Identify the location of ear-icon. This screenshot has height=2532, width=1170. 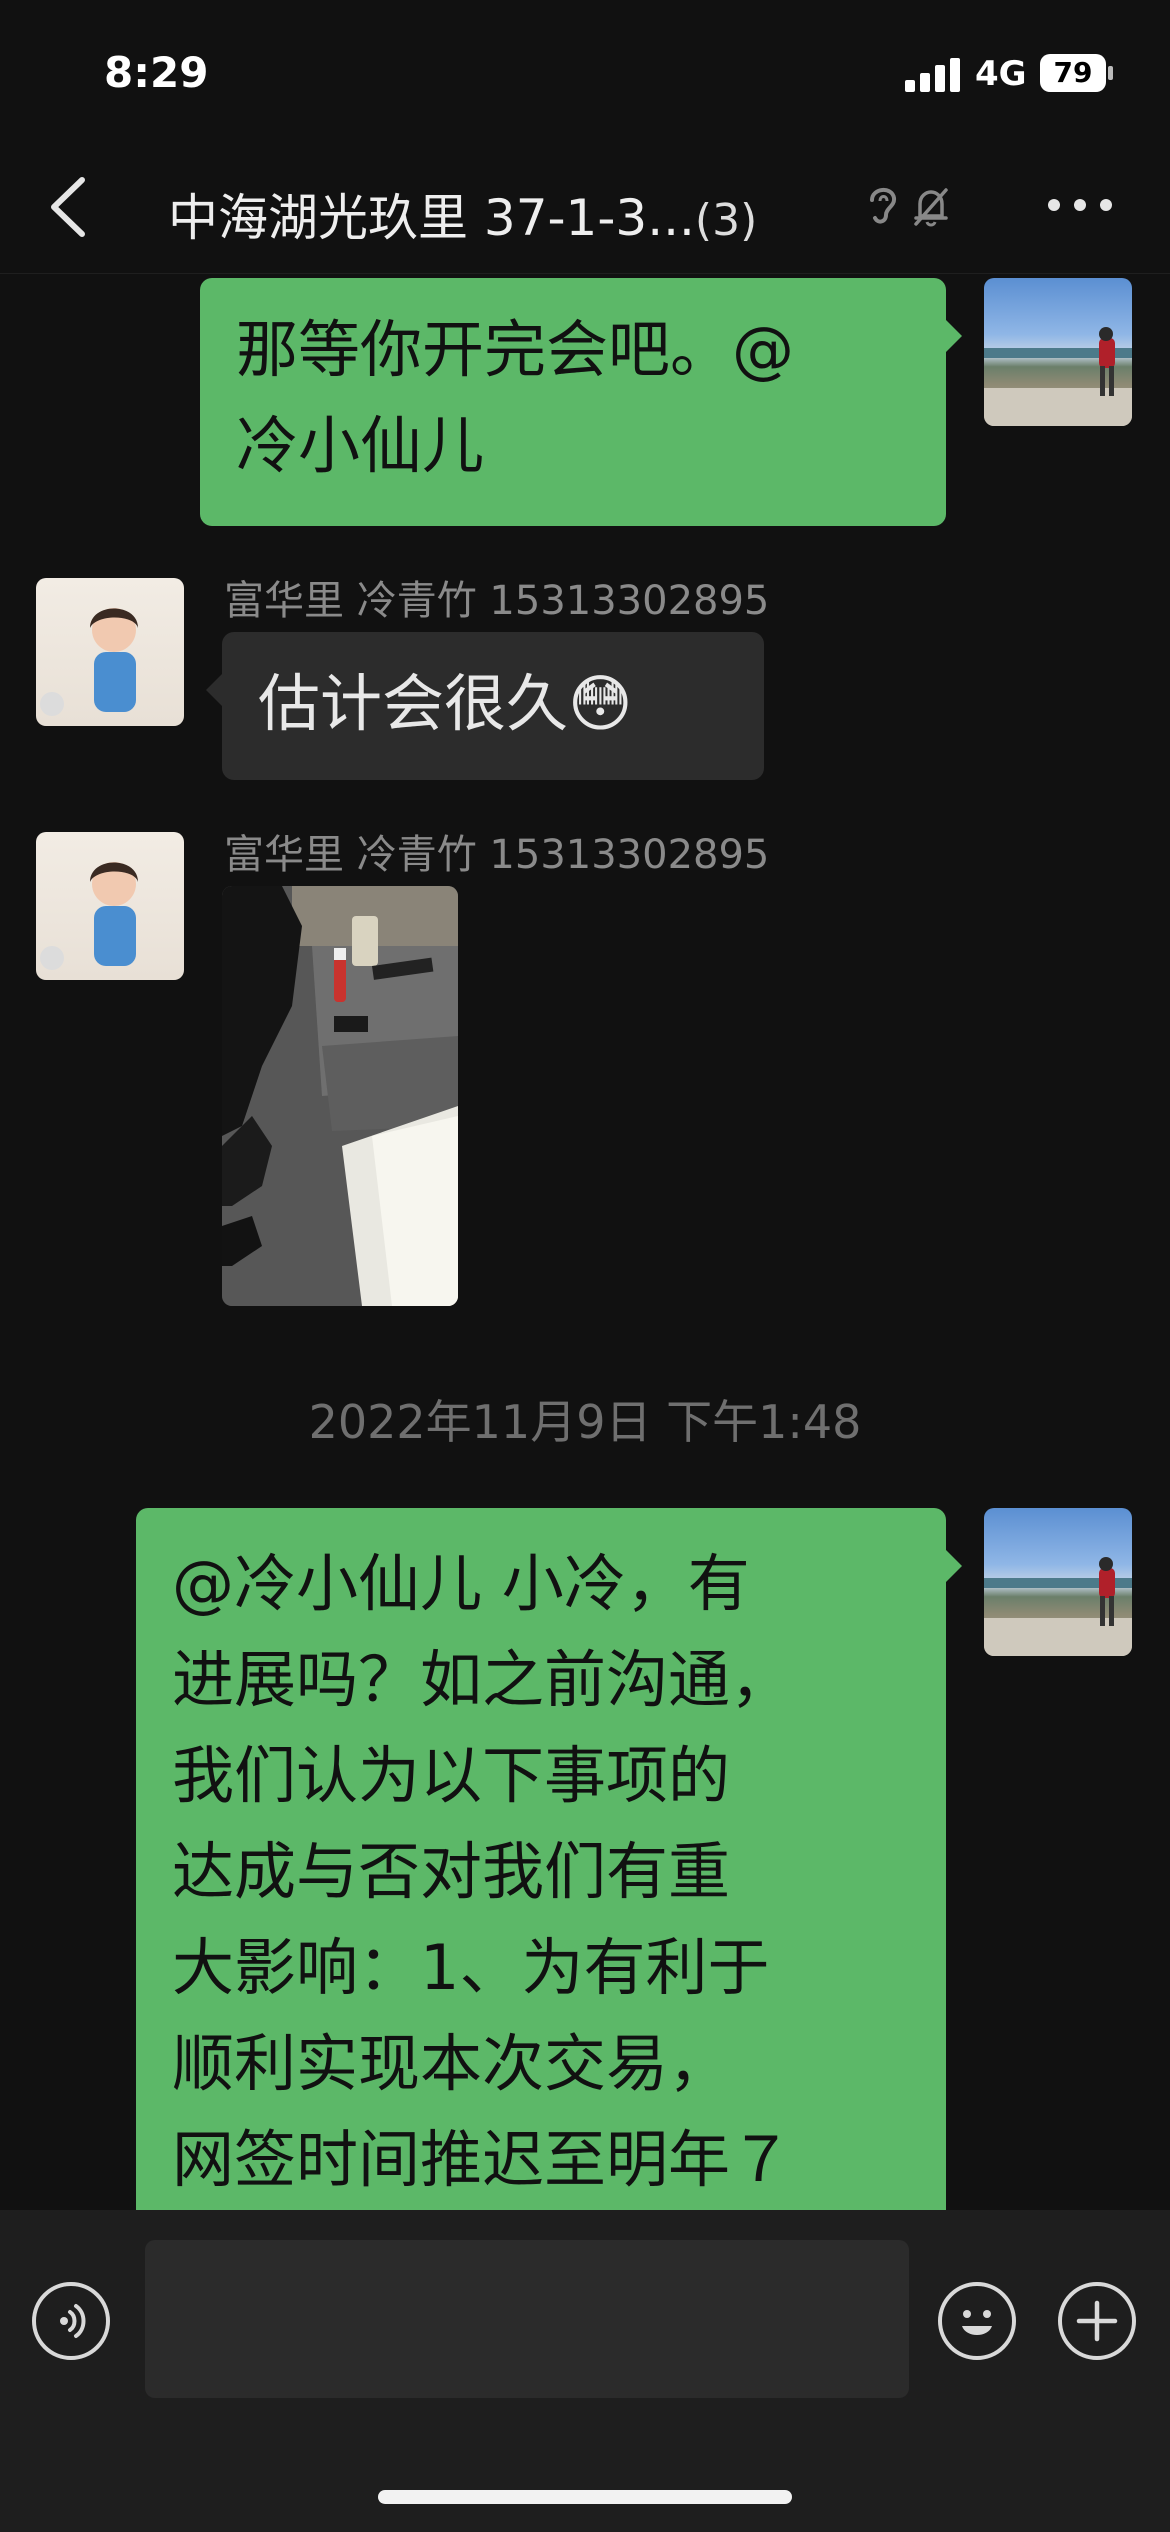
(883, 206).